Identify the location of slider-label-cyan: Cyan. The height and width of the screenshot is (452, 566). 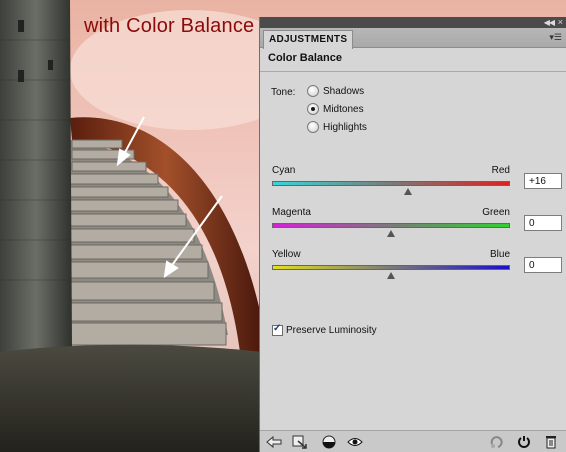
(284, 170).